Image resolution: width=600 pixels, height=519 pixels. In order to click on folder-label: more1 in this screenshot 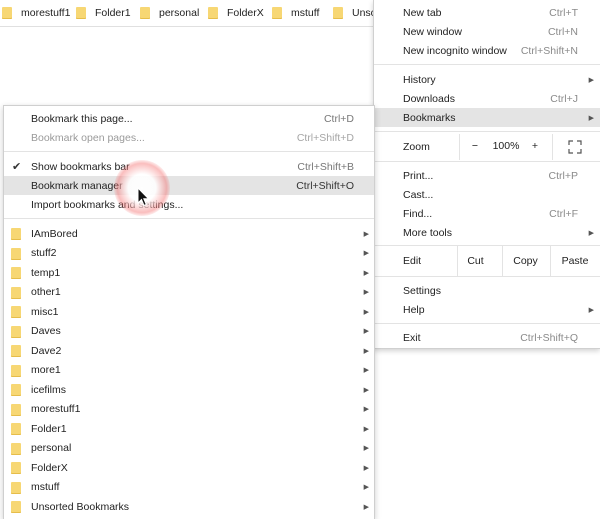, I will do `click(46, 370)`.